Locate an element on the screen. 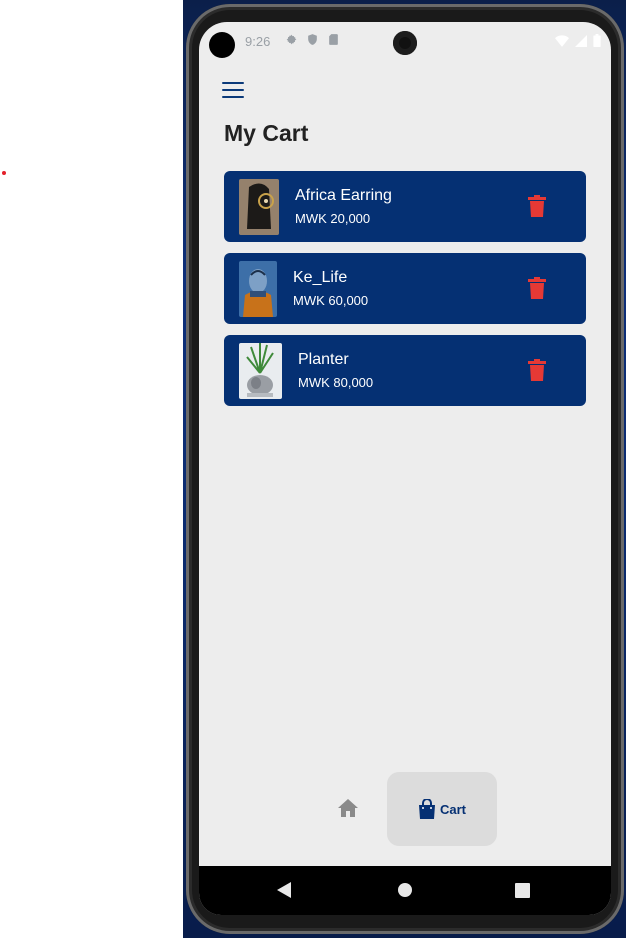 This screenshot has width=626, height=938. home-icon is located at coordinates (348, 808).